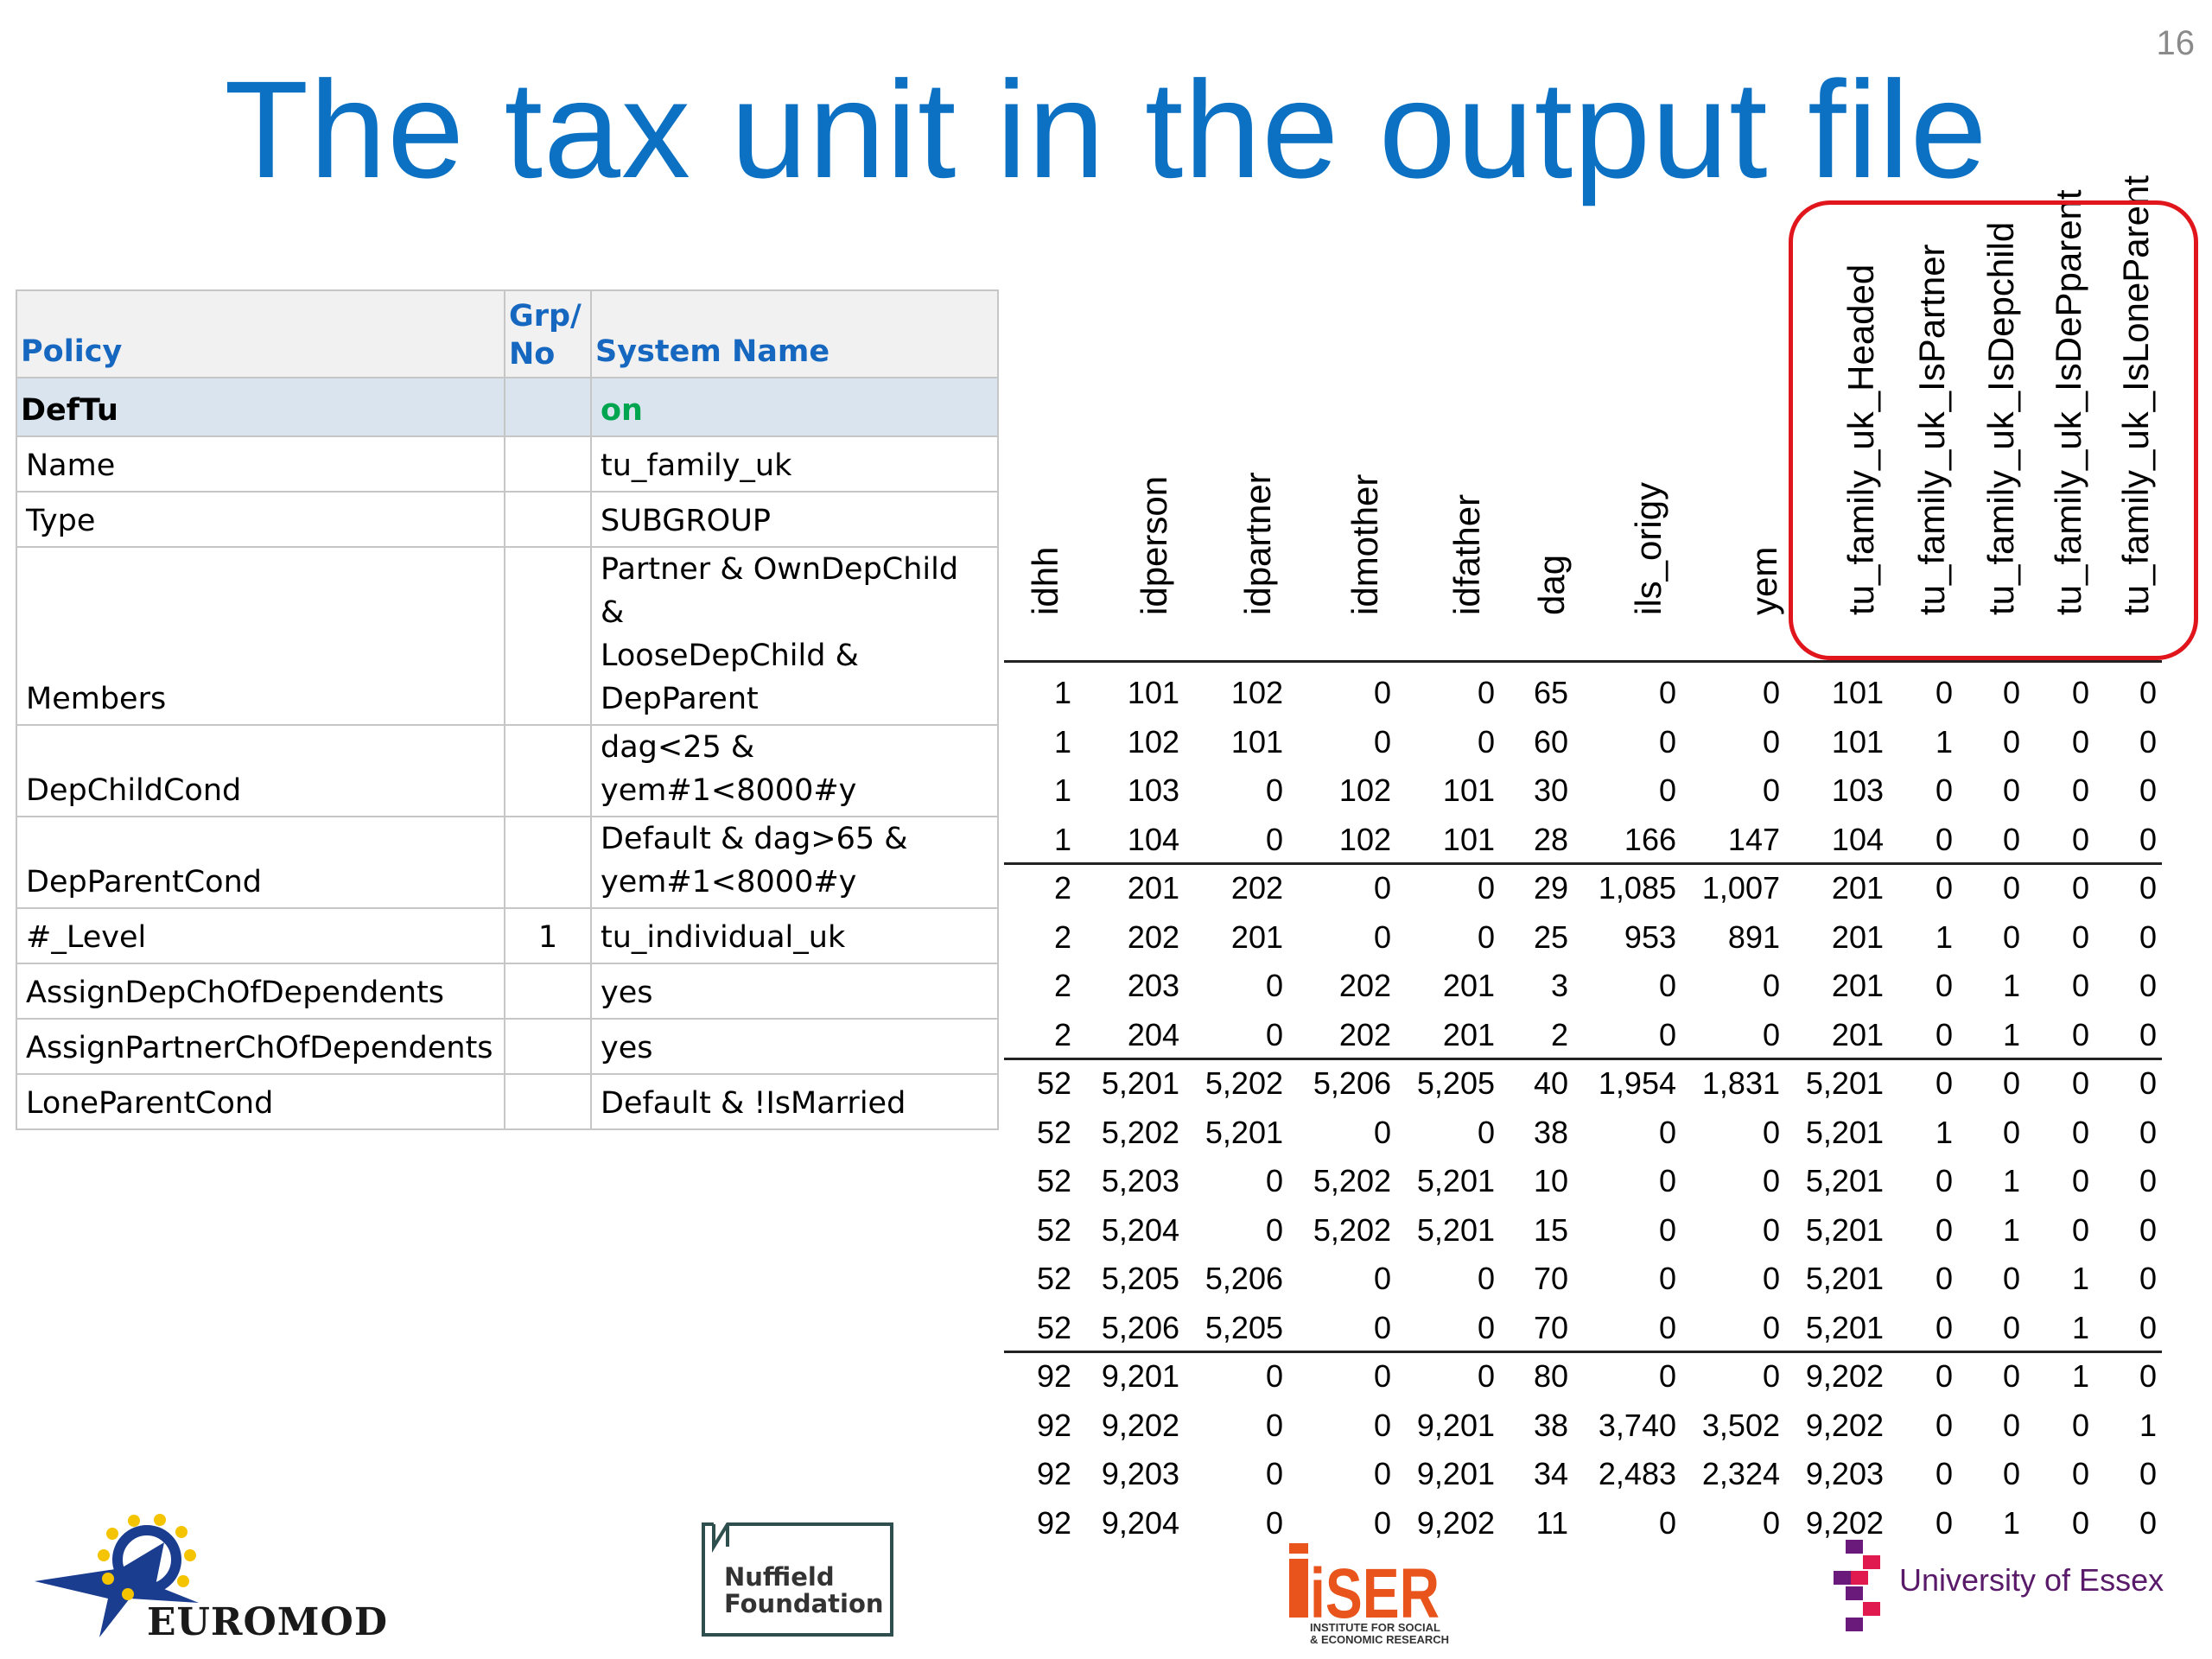 The width and height of the screenshot is (2212, 1659). What do you see at coordinates (794, 464) in the screenshot?
I see `parameter-value: tu_family_uk` at bounding box center [794, 464].